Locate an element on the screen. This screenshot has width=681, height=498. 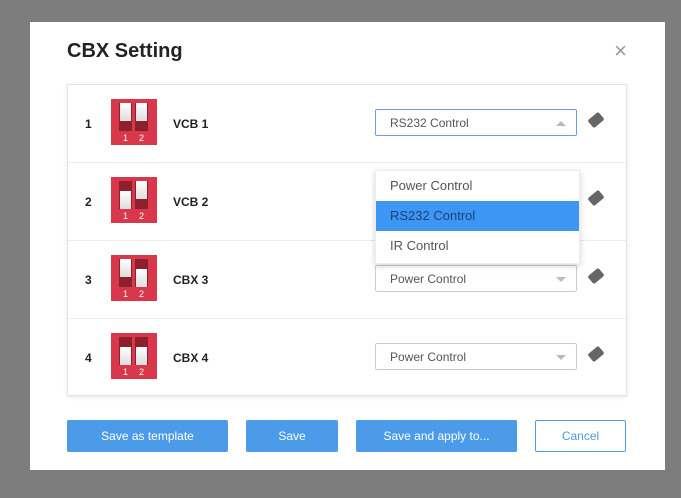
dialog-title: CBX Setting is located at coordinates (125, 51).